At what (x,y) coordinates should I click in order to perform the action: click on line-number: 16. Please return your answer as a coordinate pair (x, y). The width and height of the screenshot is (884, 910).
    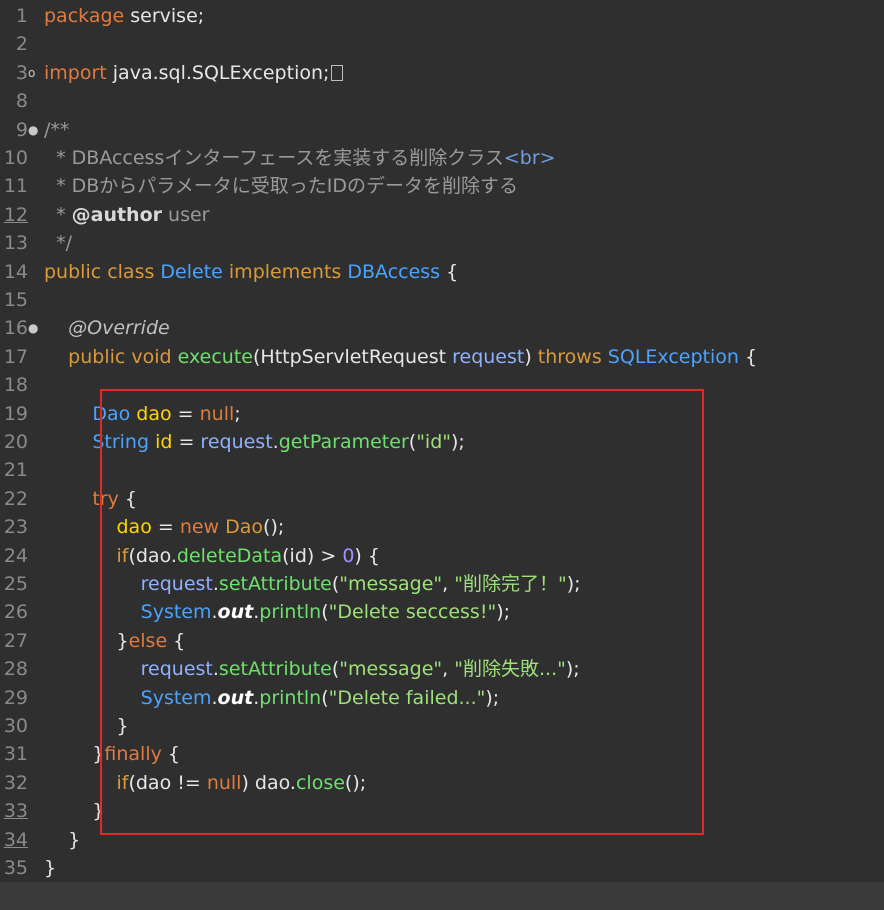
    Looking at the image, I should click on (15, 328).